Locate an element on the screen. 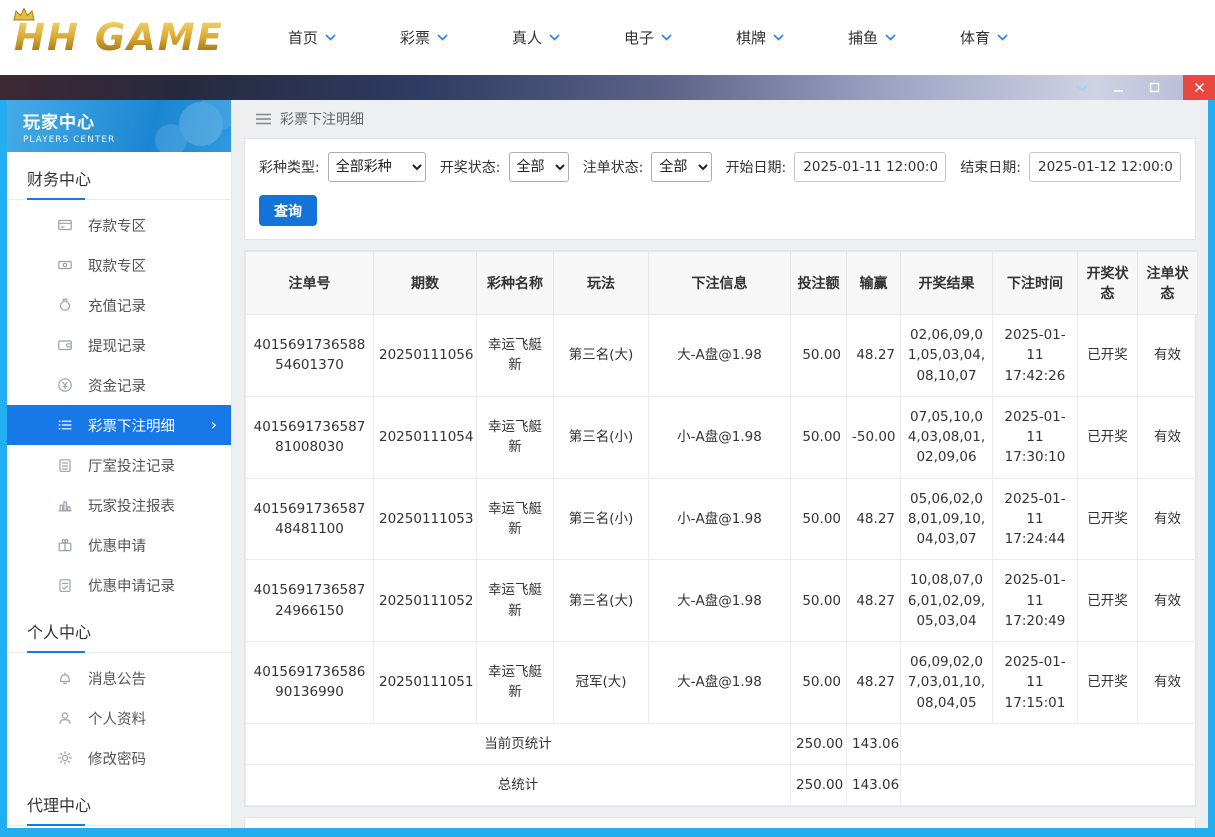  start-date-input is located at coordinates (870, 167).